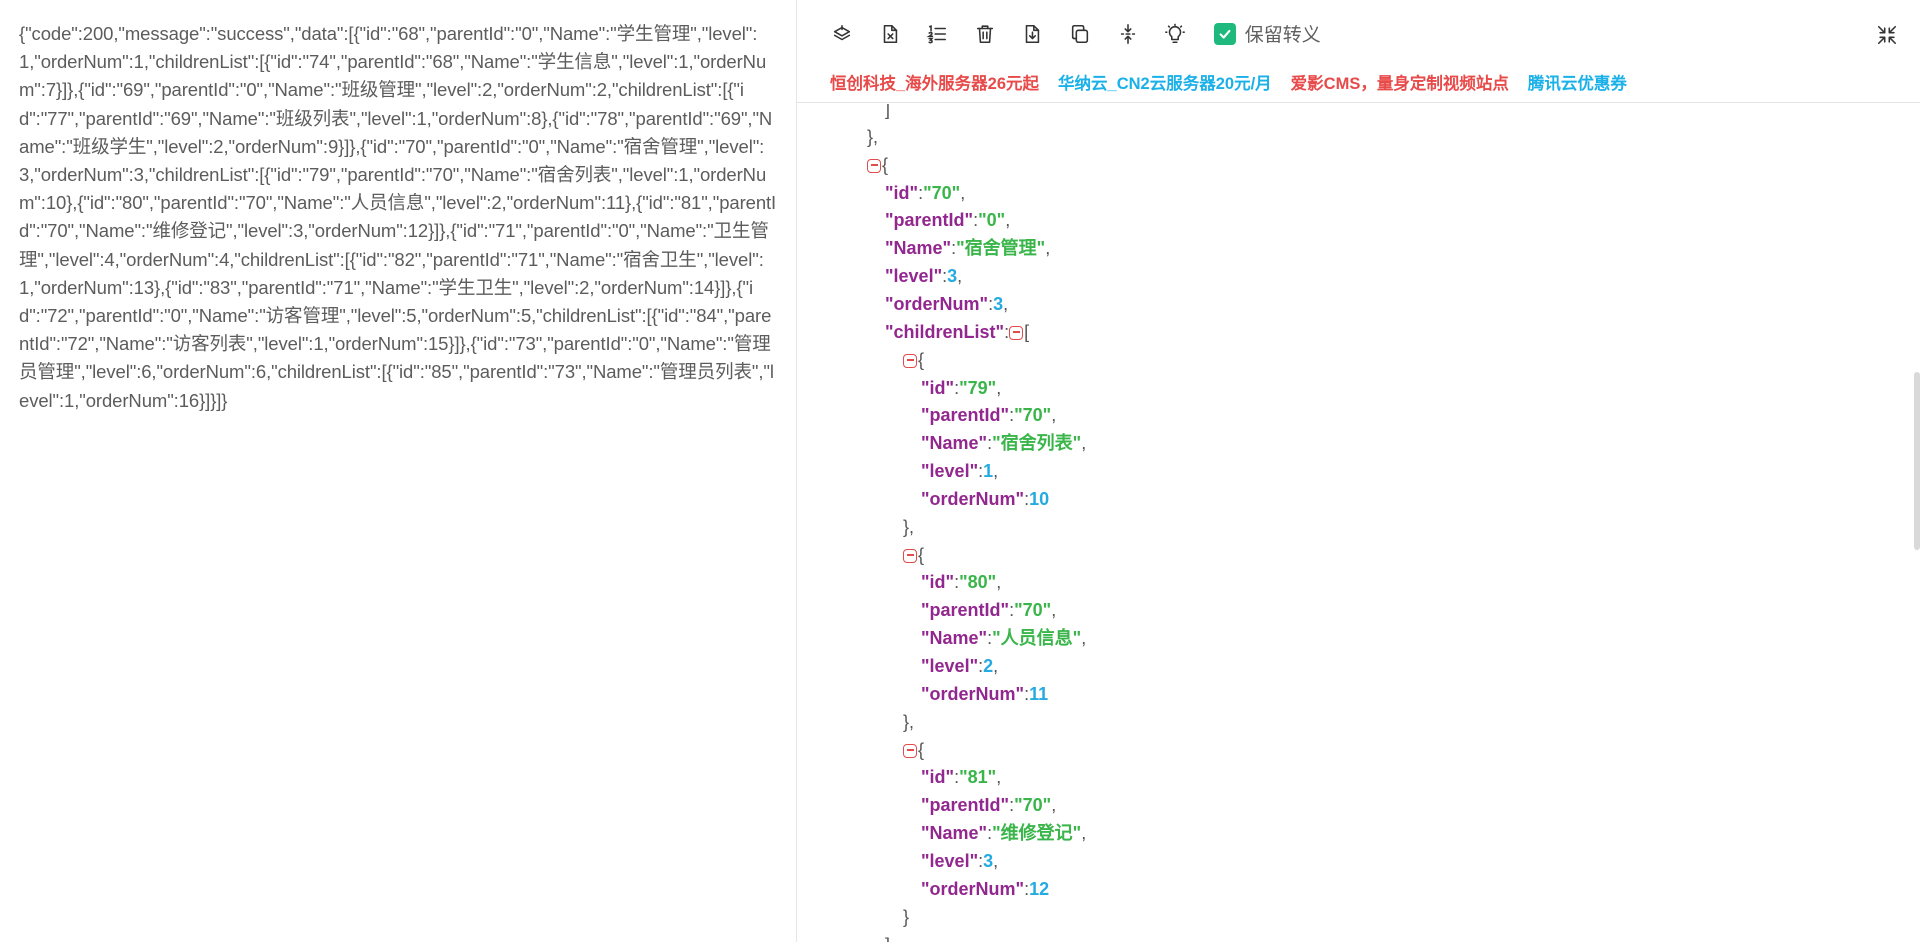 This screenshot has height=942, width=1920. I want to click on json-tree-line: "Name":"宿舍管理",, so click(967, 248).